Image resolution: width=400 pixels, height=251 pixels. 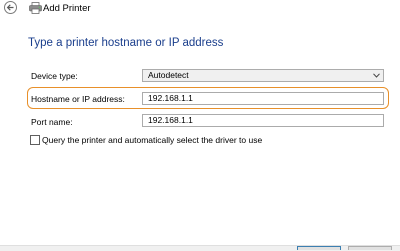 What do you see at coordinates (78, 99) in the screenshot?
I see `hostname-label: Hostname or IP address:` at bounding box center [78, 99].